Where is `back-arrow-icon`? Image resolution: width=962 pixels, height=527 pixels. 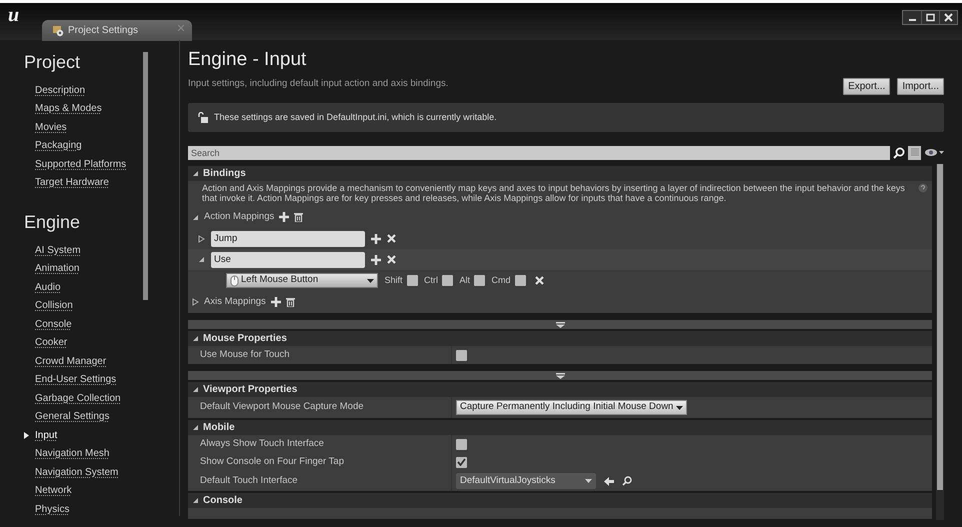 back-arrow-icon is located at coordinates (609, 481).